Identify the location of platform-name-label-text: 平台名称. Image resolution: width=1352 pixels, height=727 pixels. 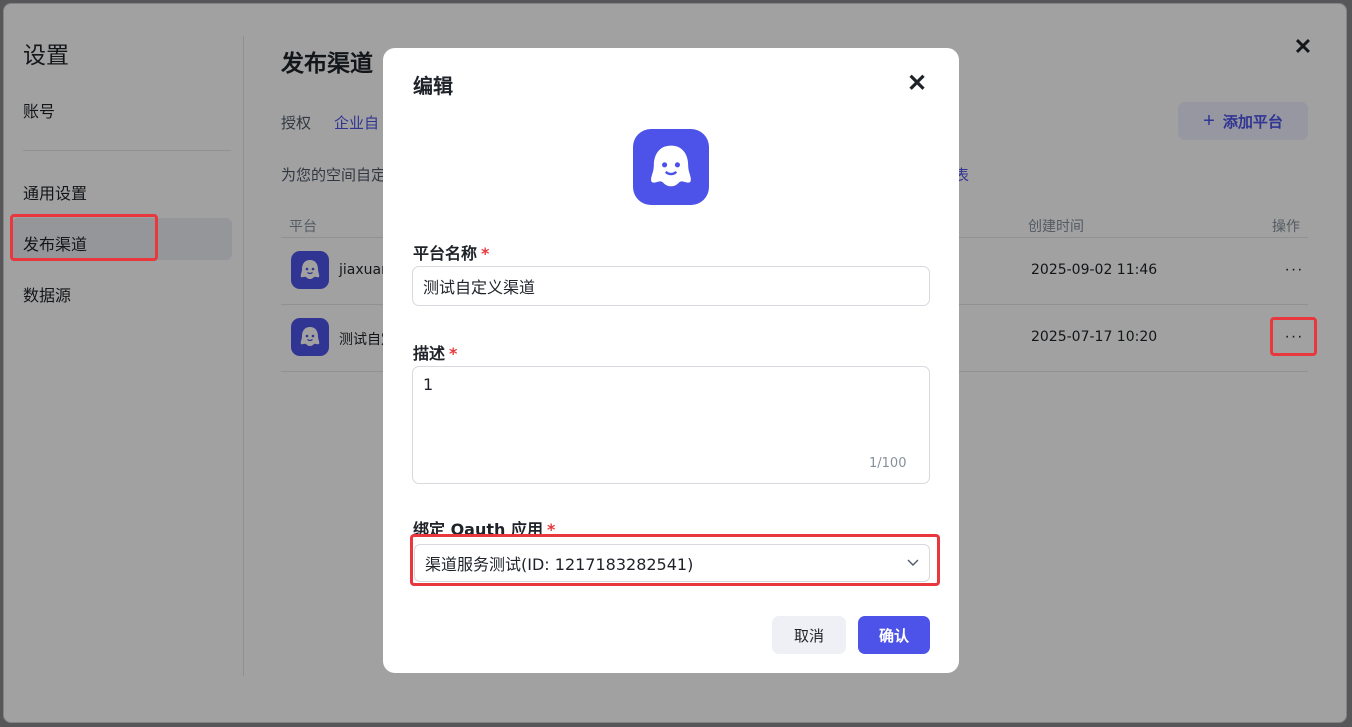
(445, 253).